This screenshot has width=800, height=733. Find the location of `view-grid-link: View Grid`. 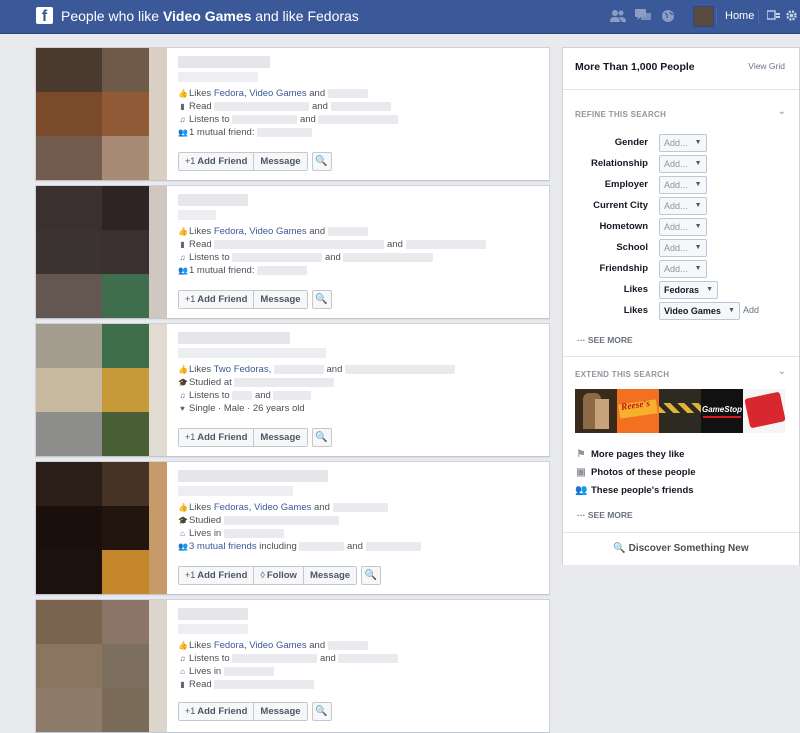

view-grid-link: View Grid is located at coordinates (766, 66).